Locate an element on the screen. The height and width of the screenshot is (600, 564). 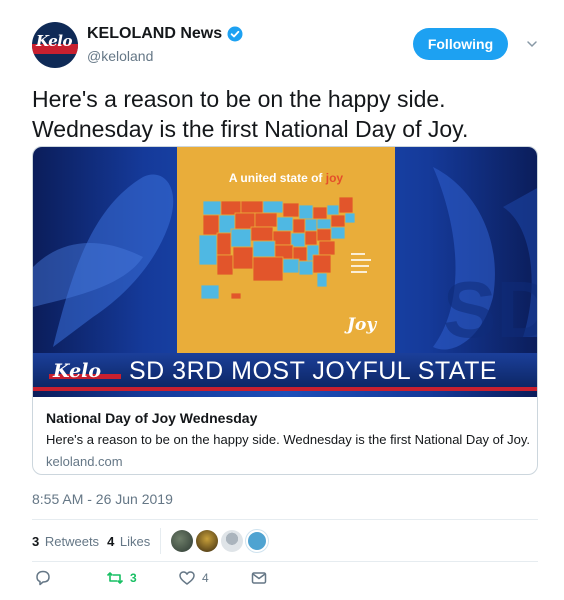
like-count: 4 is located at coordinates (205, 578).